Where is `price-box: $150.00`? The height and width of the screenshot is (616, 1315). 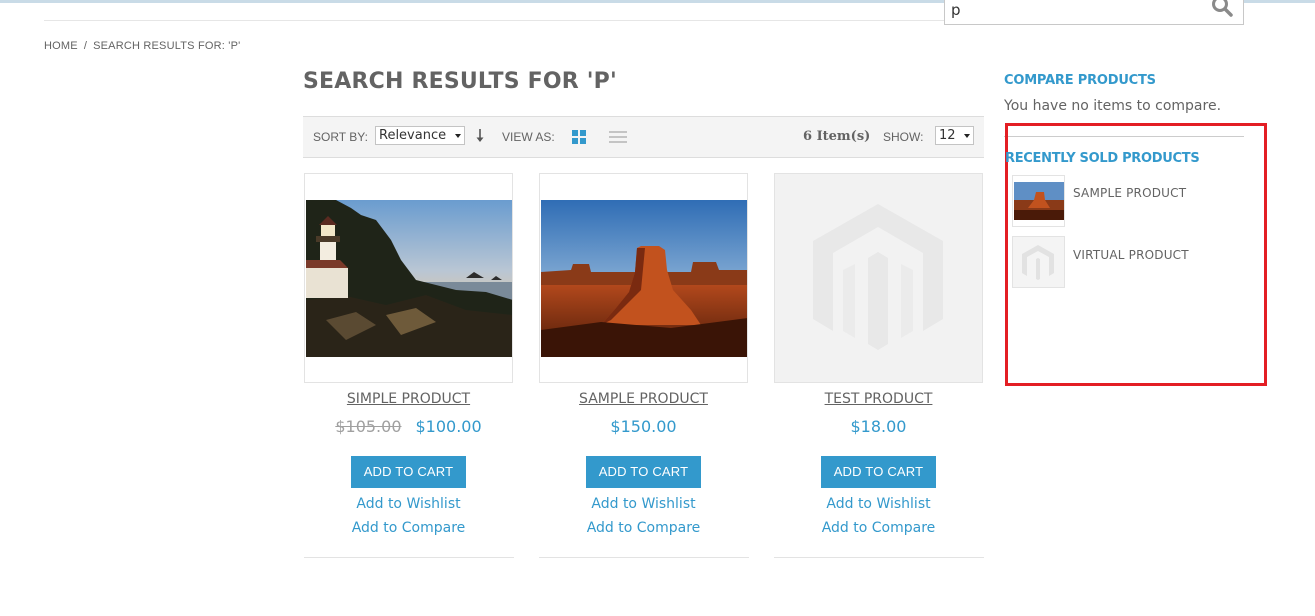 price-box: $150.00 is located at coordinates (643, 427).